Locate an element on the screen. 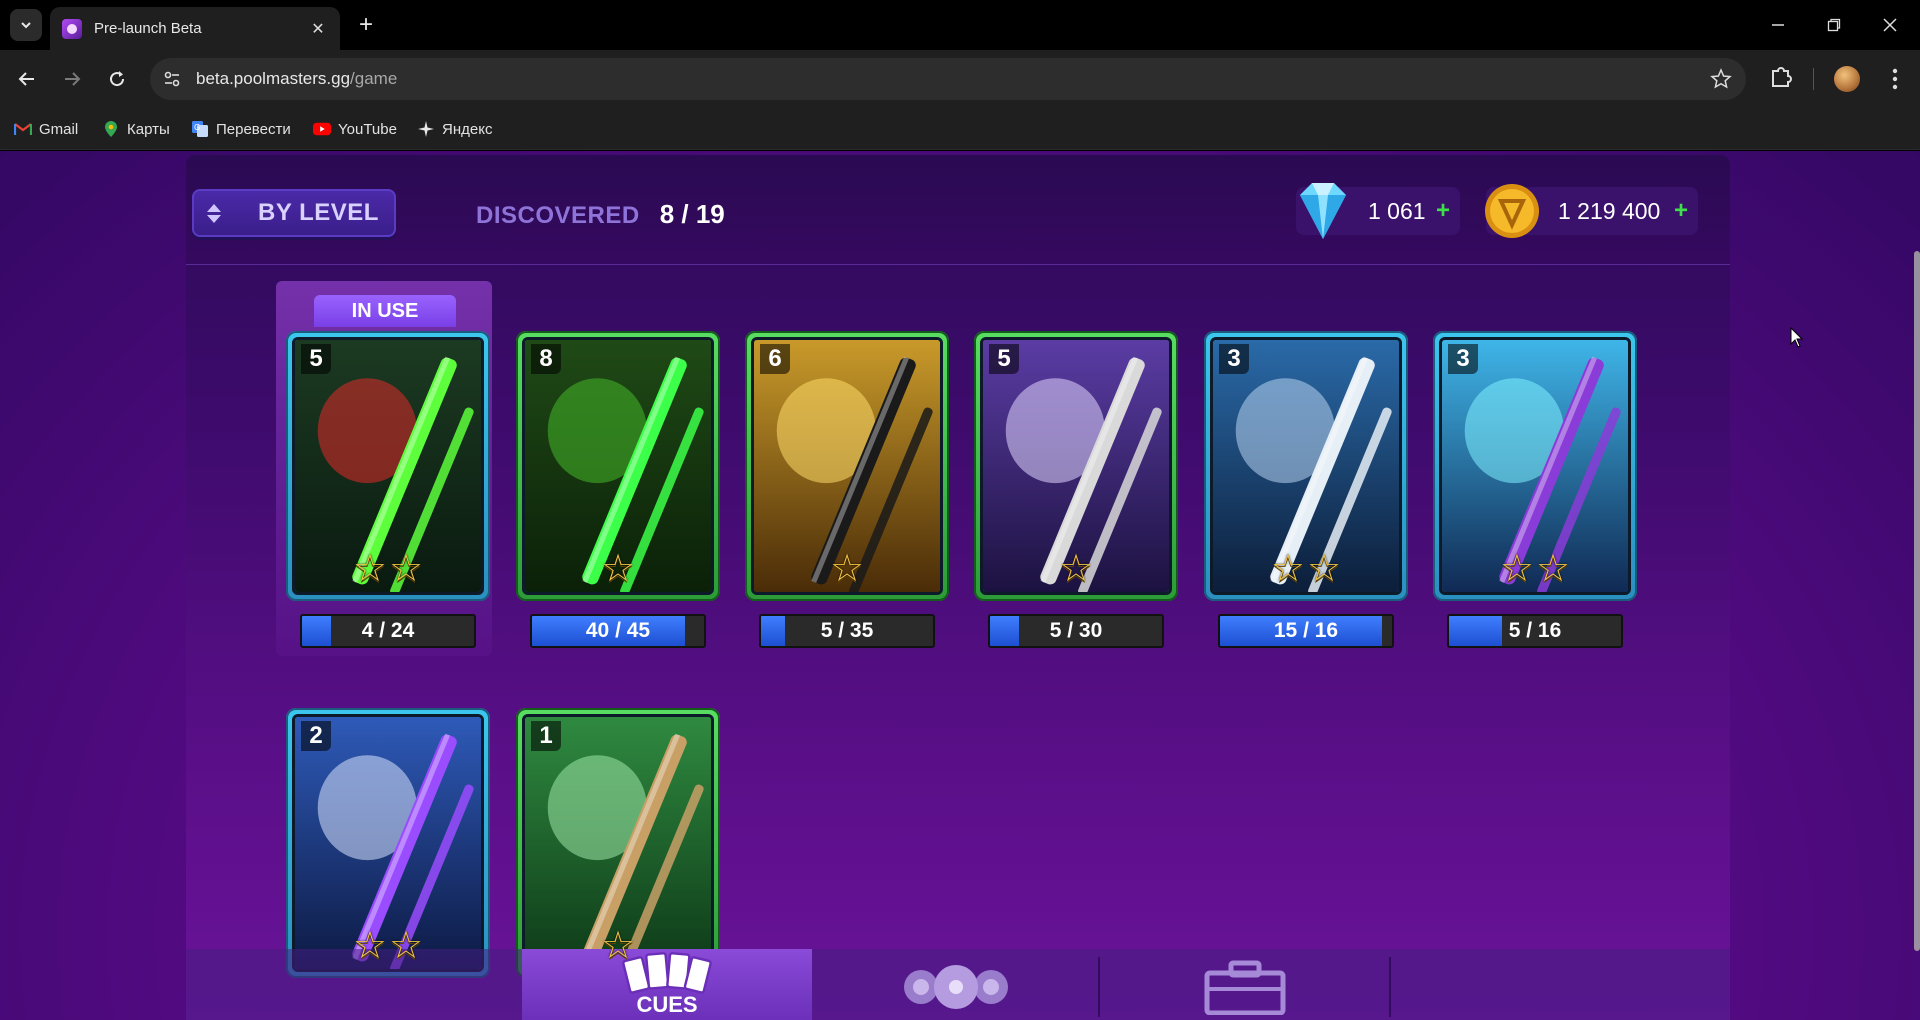  cue-card-magician: 5 ☆ is located at coordinates (1076, 466).